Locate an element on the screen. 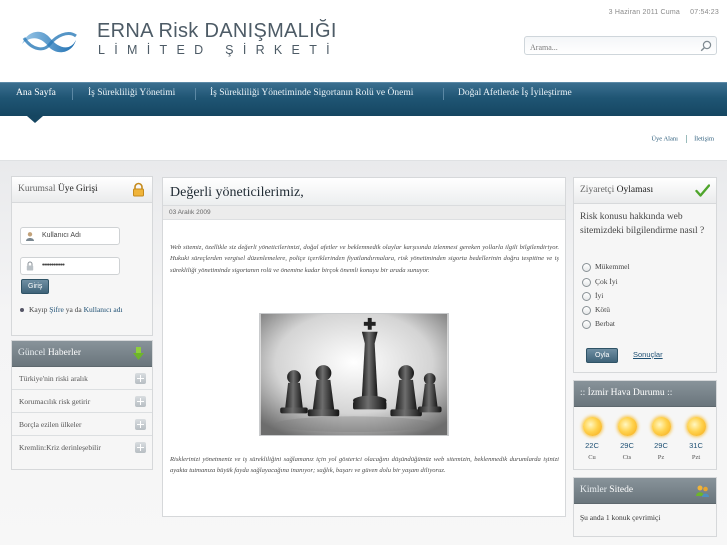  weather-day-label: Pzt is located at coordinates (696, 457).